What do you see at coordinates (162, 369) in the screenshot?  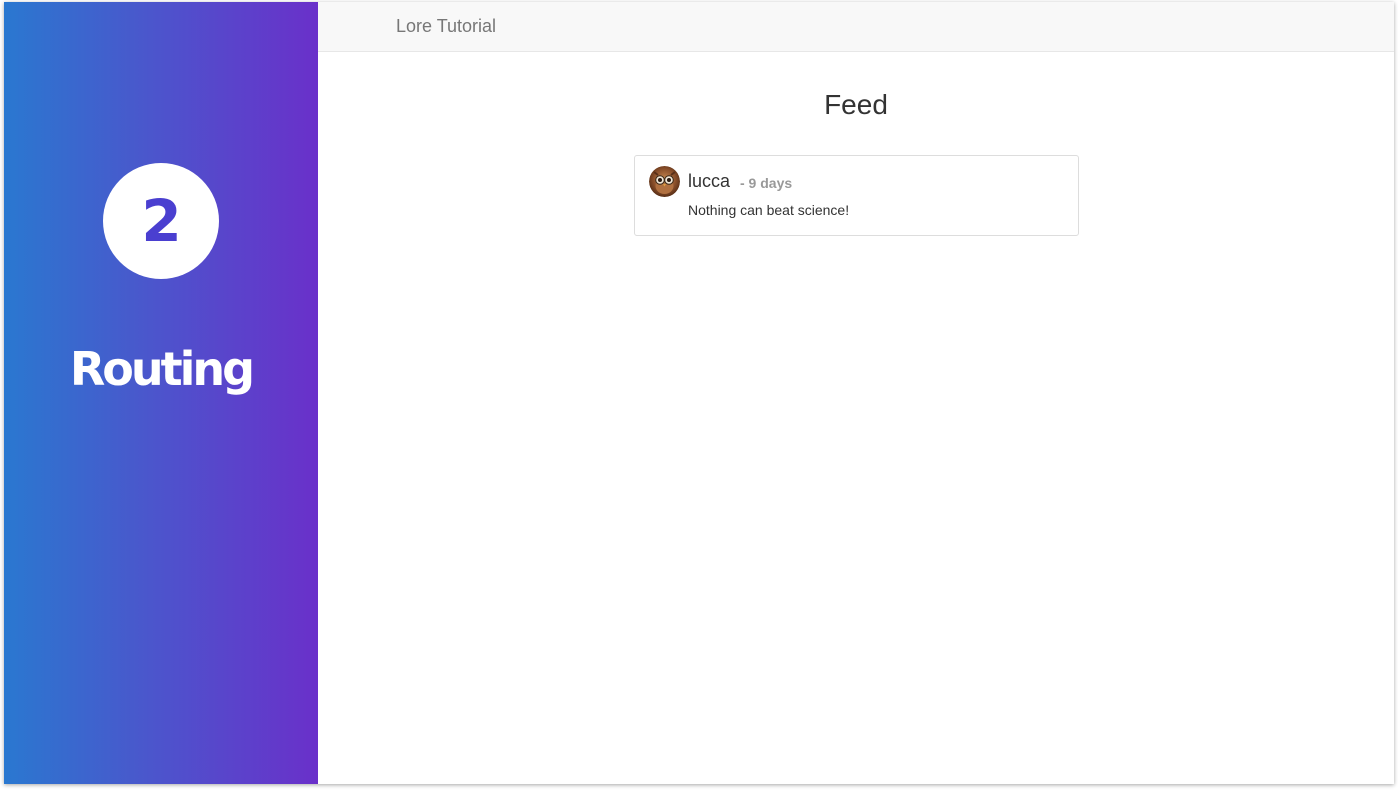 I see `section-title: Routing` at bounding box center [162, 369].